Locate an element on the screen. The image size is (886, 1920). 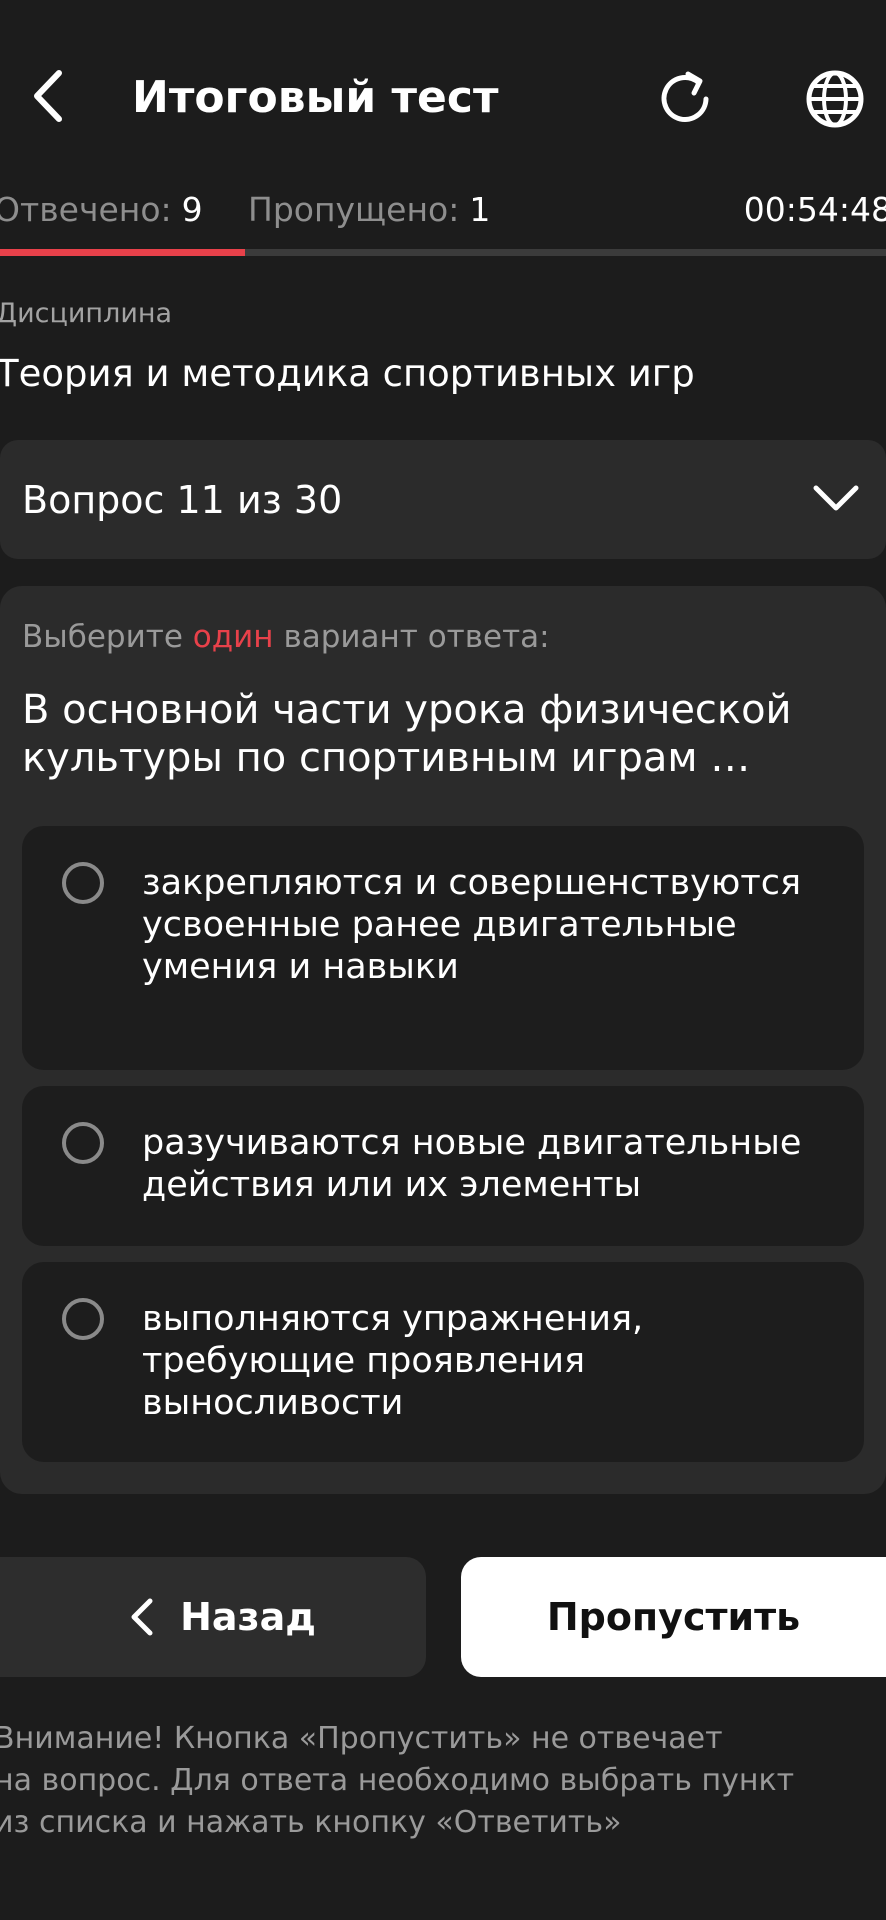
skip-button: Пропустить is located at coordinates (673, 1617).